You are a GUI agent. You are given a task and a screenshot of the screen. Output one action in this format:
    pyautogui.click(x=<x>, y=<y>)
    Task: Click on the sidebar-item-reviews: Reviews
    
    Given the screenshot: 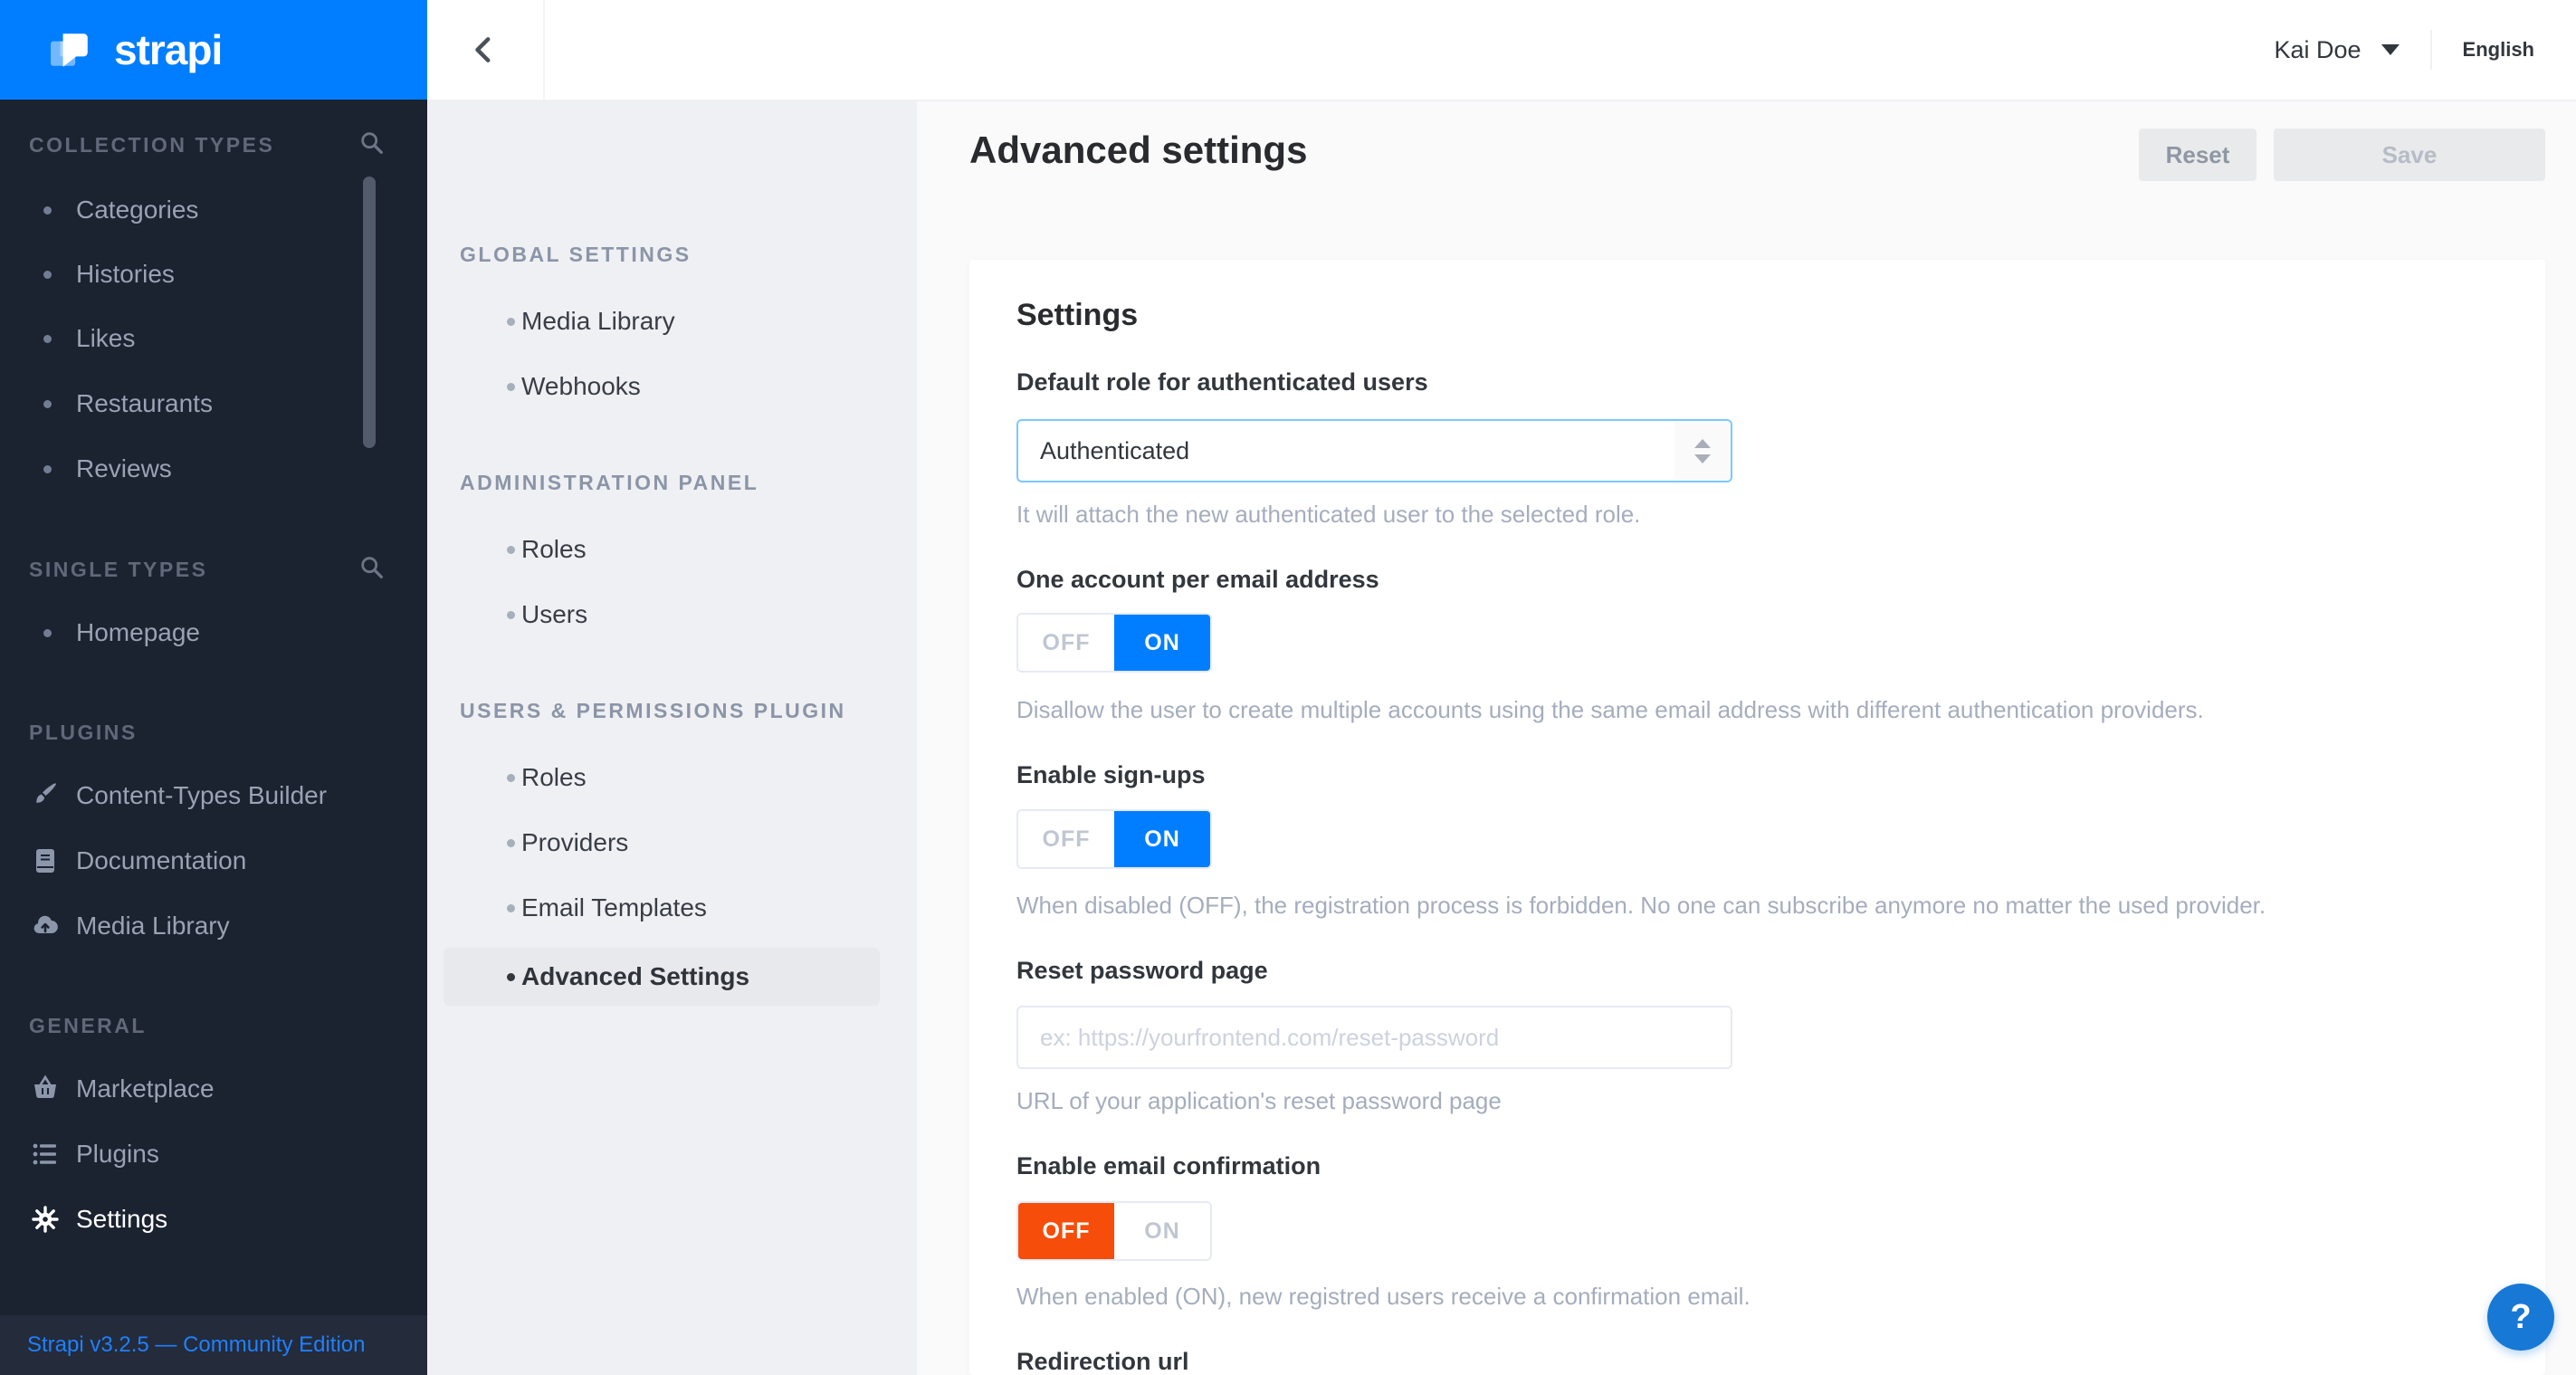 What is the action you would take?
    pyautogui.click(x=214, y=469)
    